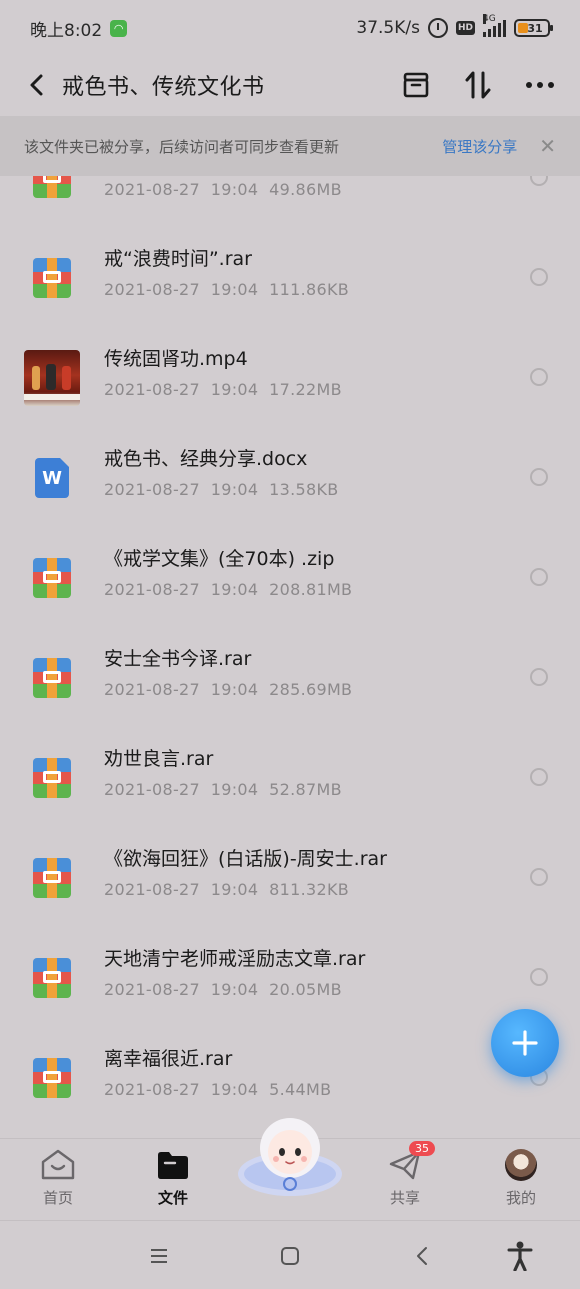  What do you see at coordinates (206, 459) in the screenshot?
I see `file-name: 戒色书、经典分享.docx` at bounding box center [206, 459].